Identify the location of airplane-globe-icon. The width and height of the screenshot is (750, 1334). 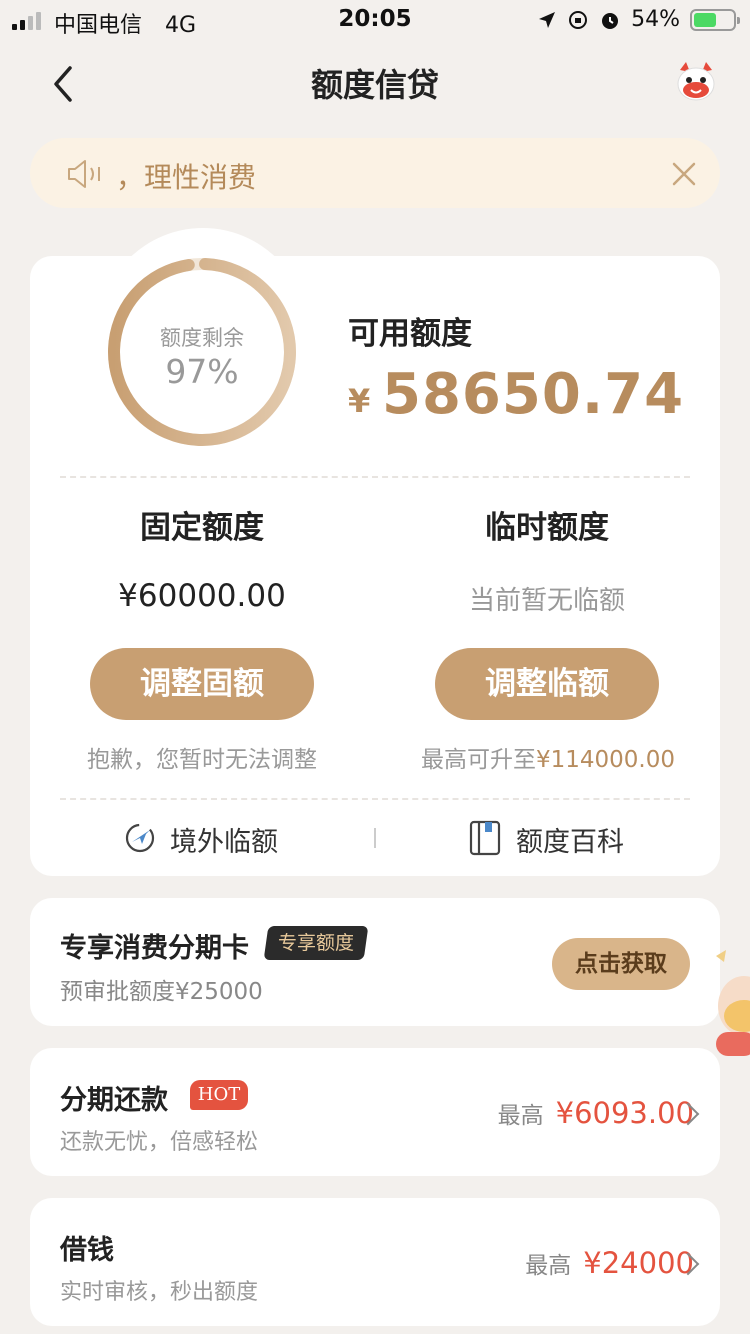
(140, 838).